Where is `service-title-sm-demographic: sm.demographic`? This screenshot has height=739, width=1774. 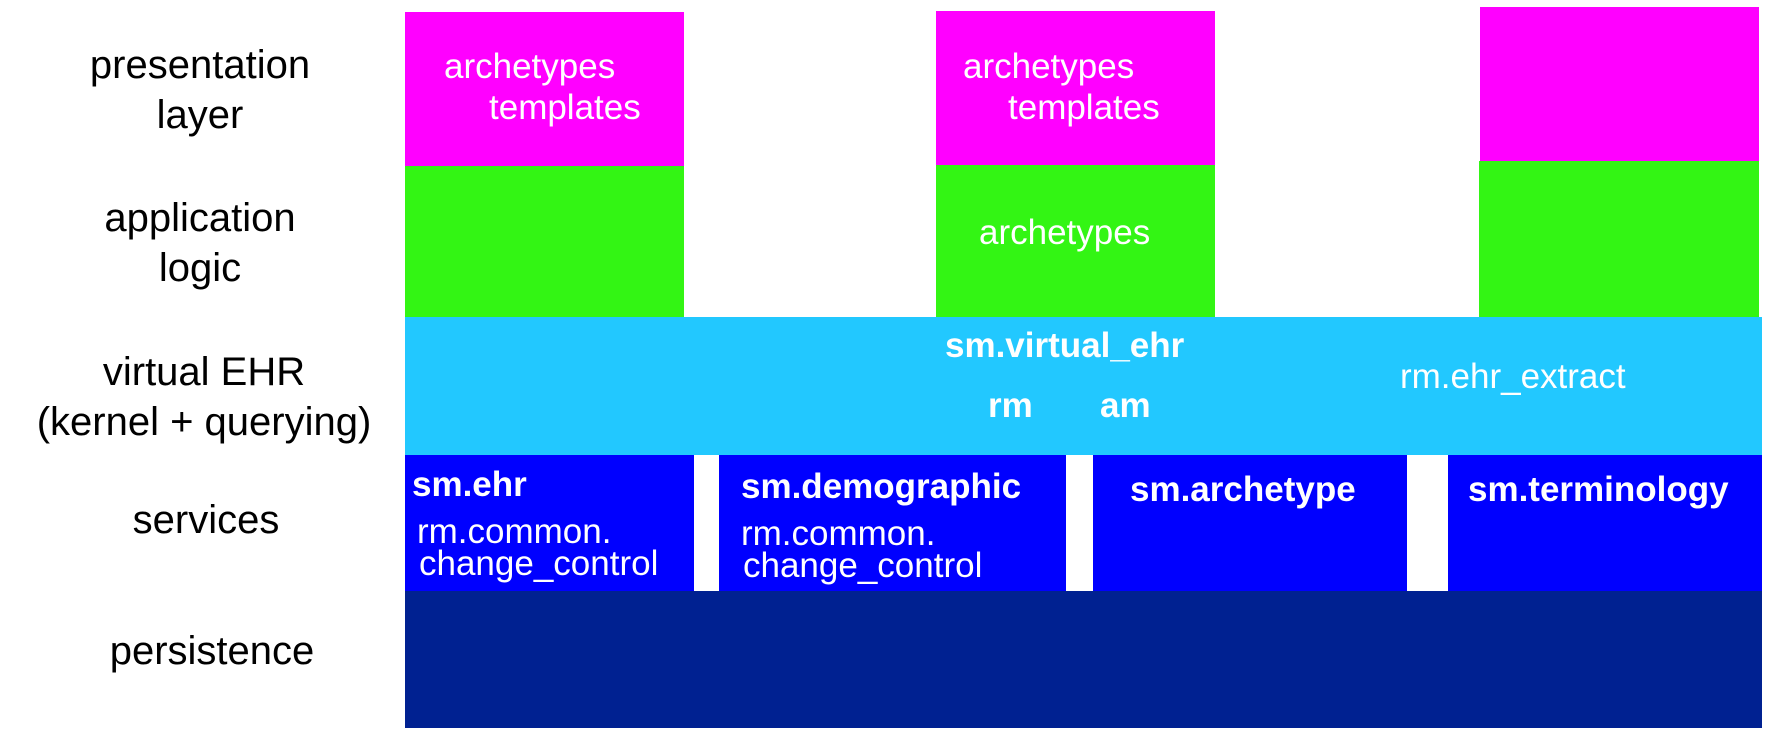
service-title-sm-demographic: sm.demographic is located at coordinates (881, 486).